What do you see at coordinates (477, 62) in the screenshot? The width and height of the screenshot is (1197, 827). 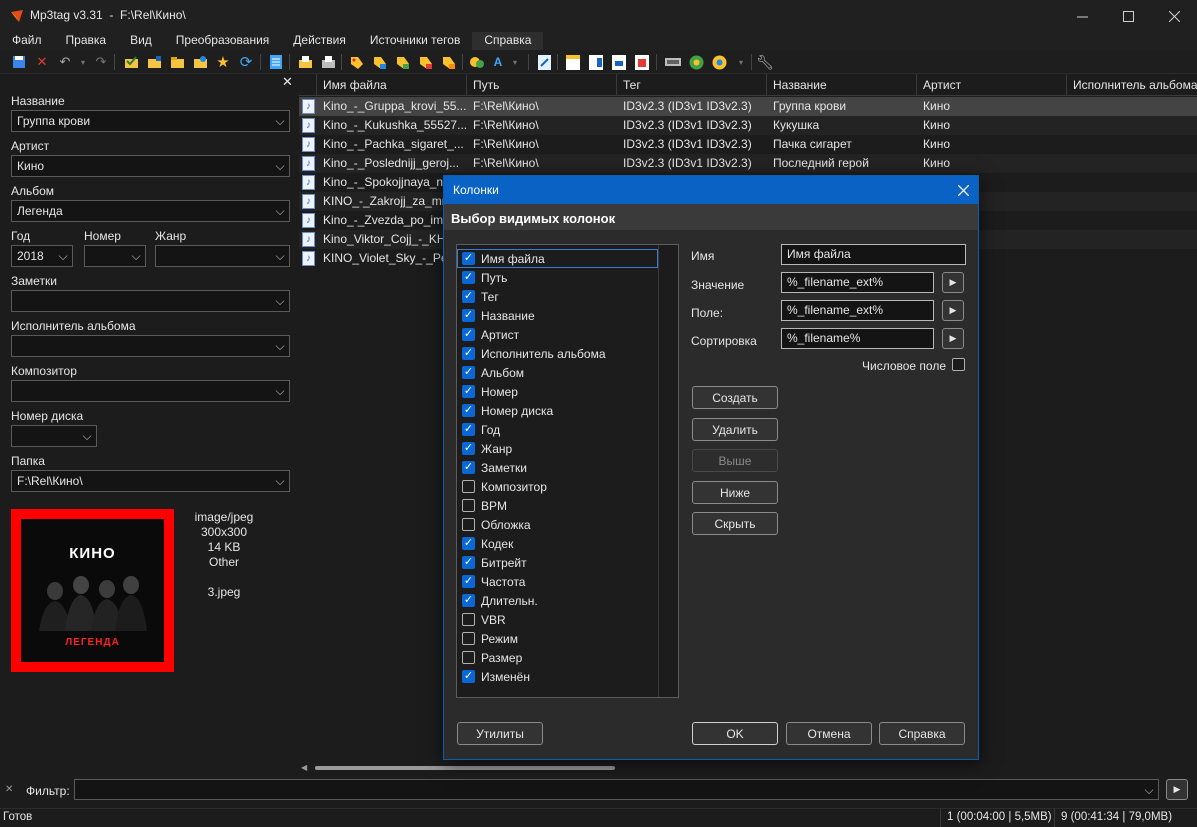 I see `actions-icon` at bounding box center [477, 62].